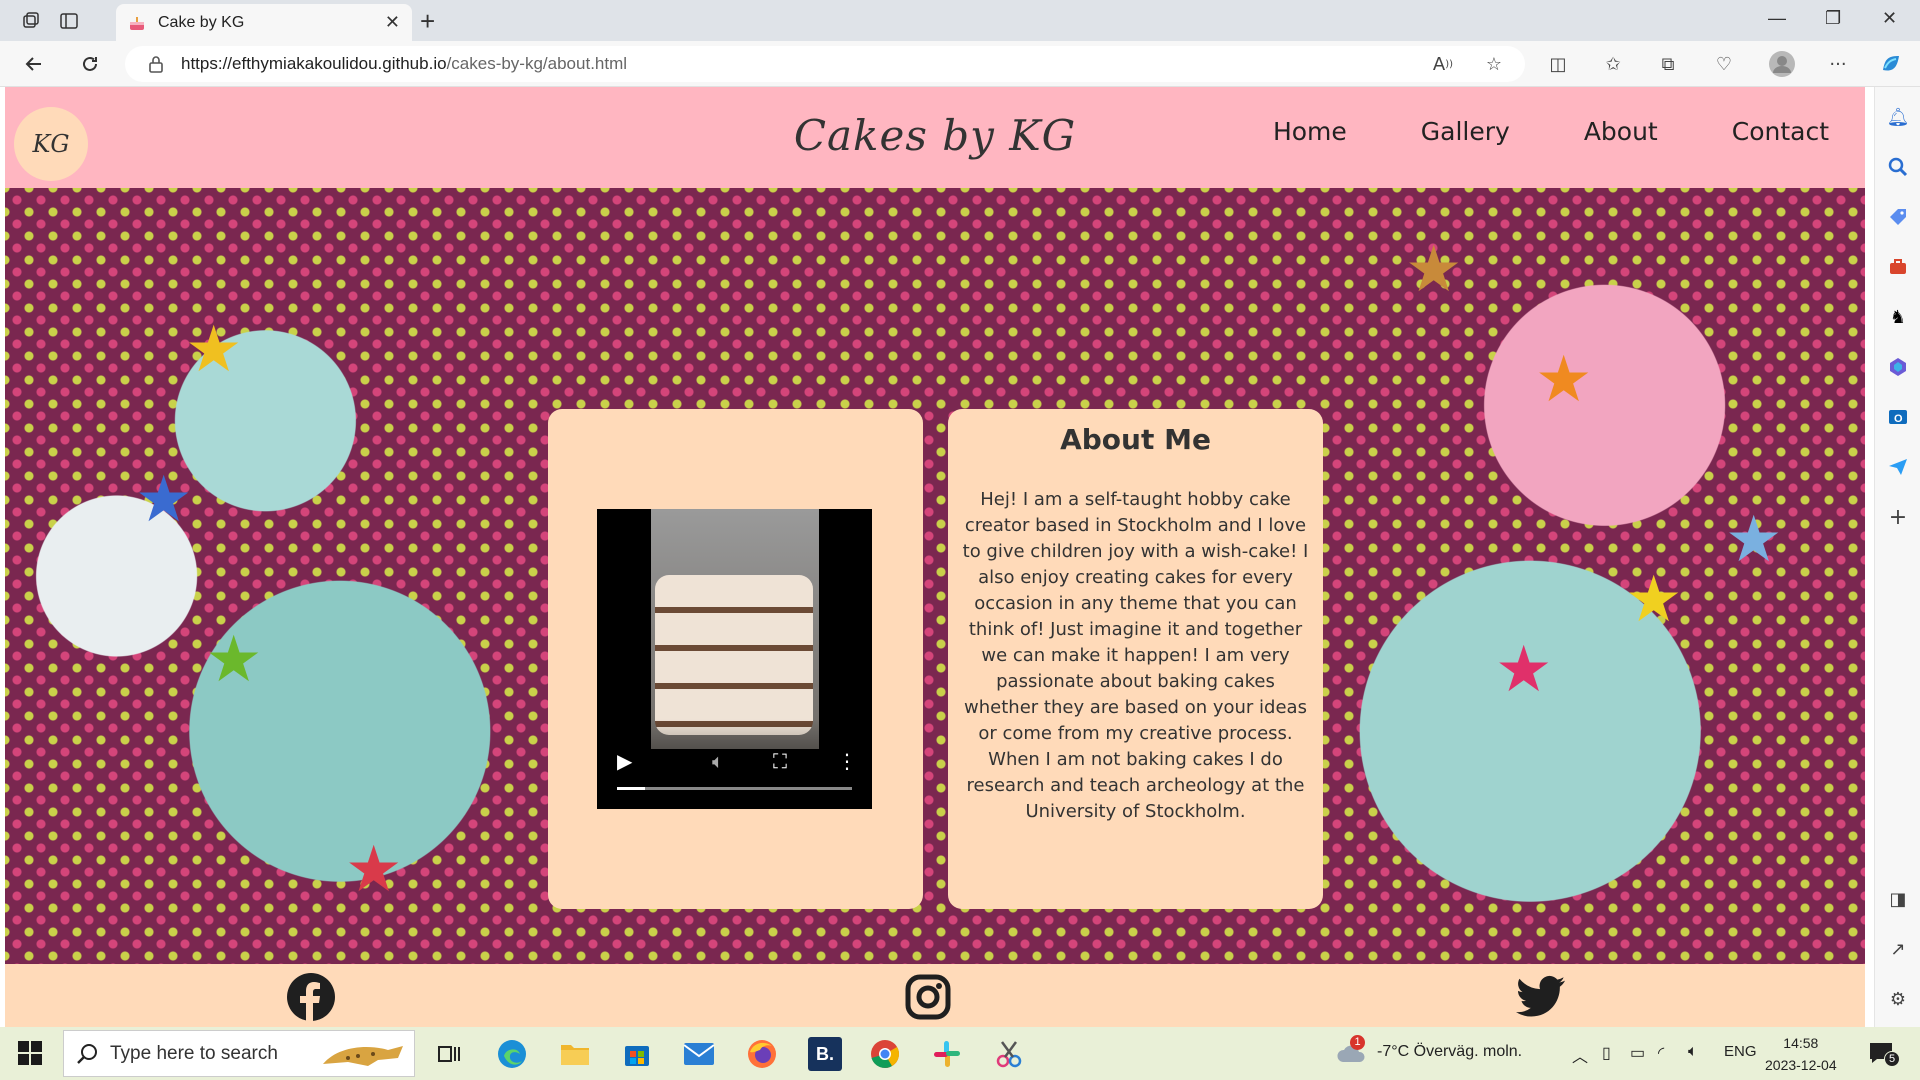  Describe the element at coordinates (194, 1053) in the screenshot. I see `taskbar-search-placeholder: Type here to search` at that location.